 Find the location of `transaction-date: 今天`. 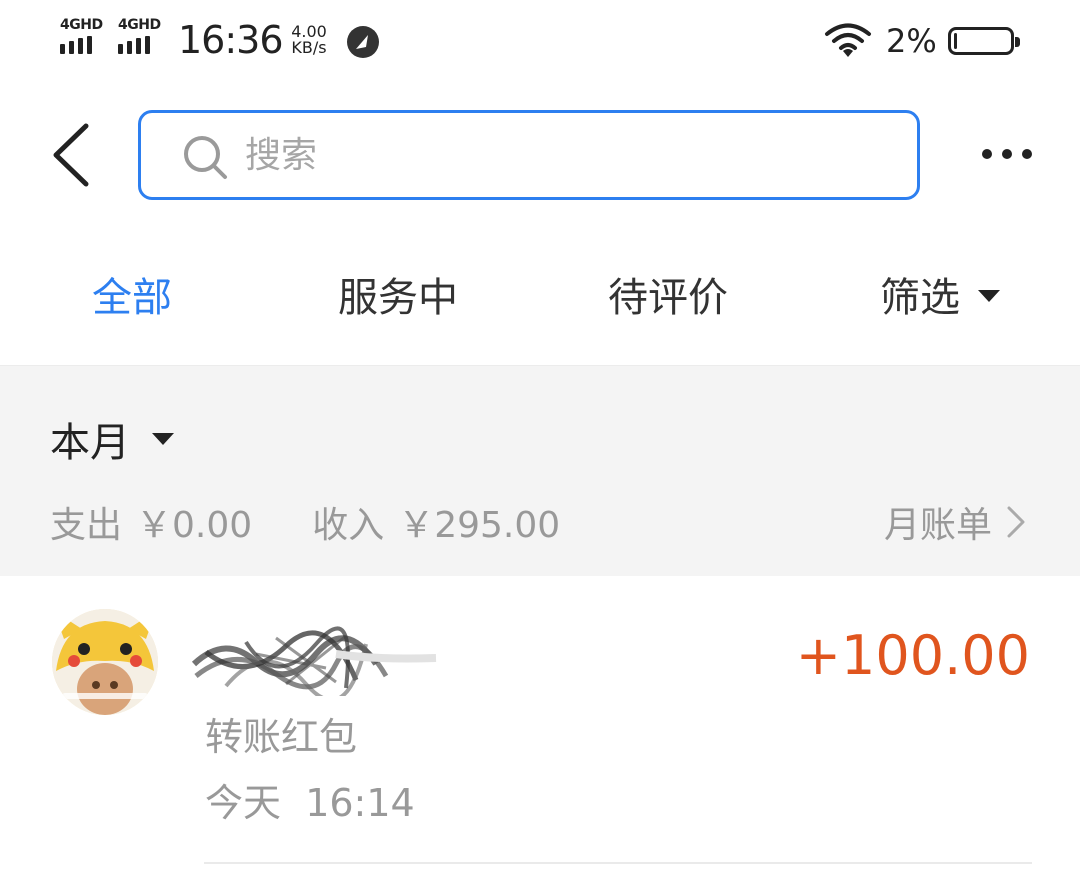

transaction-date: 今天 is located at coordinates (243, 803).